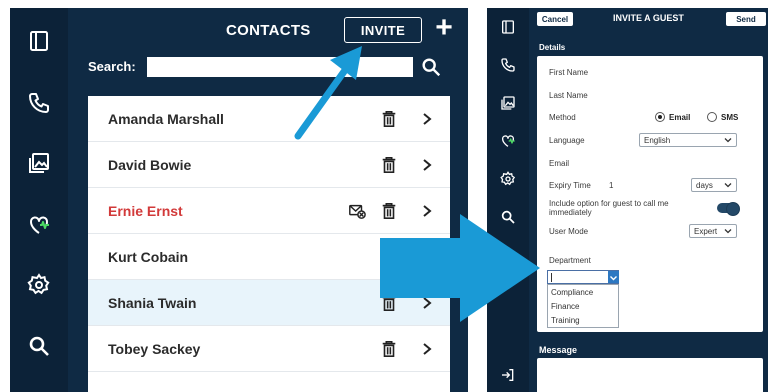  I want to click on contact-row: Amanda Marshall, so click(269, 119).